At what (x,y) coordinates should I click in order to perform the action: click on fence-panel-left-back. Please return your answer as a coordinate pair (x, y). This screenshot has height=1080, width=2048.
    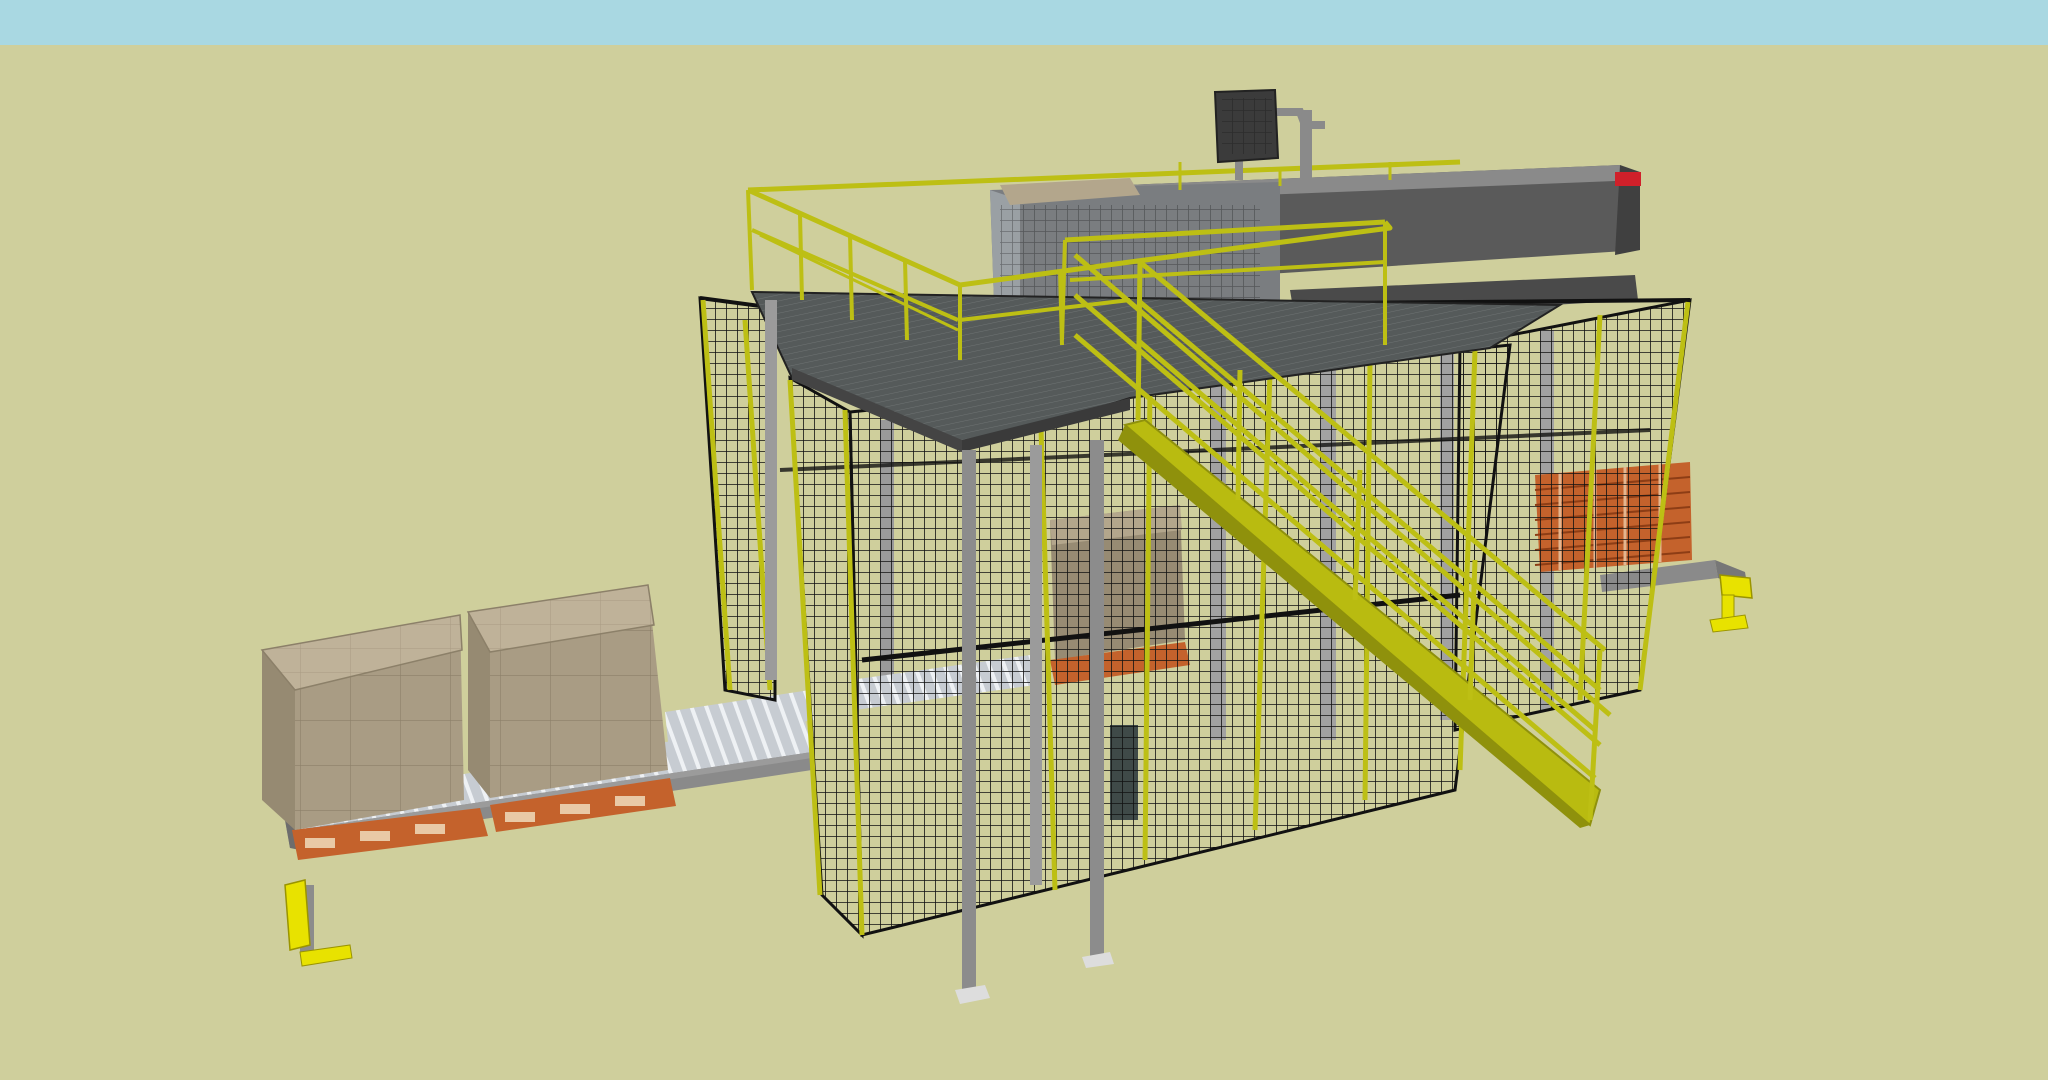
    Looking at the image, I should click on (737, 499).